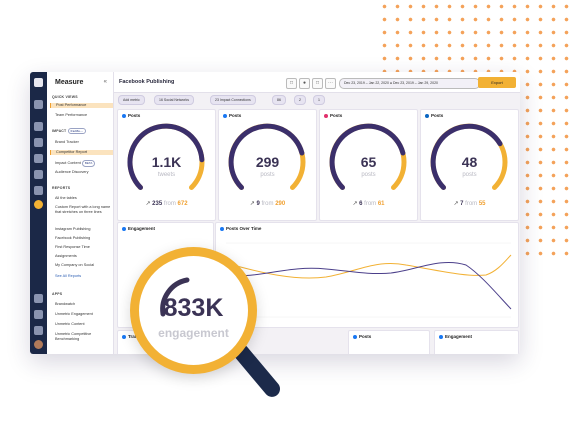 This screenshot has height=444, width=574. What do you see at coordinates (83, 238) in the screenshot?
I see `sidebar-item-facebook-publishing: Facebook Publishing` at bounding box center [83, 238].